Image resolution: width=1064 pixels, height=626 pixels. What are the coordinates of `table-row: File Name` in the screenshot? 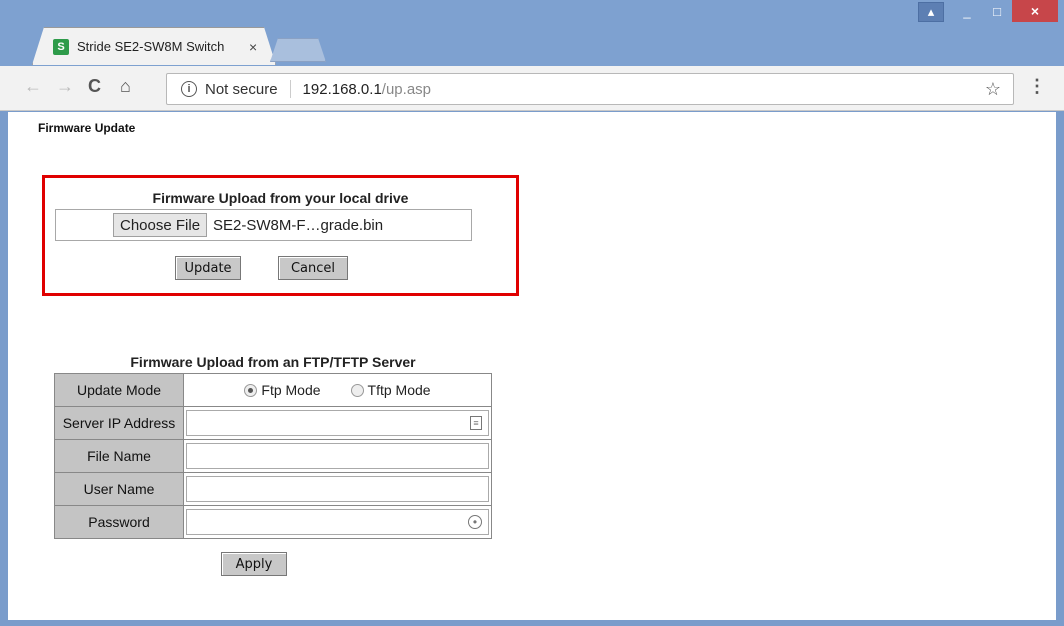 It's located at (273, 456).